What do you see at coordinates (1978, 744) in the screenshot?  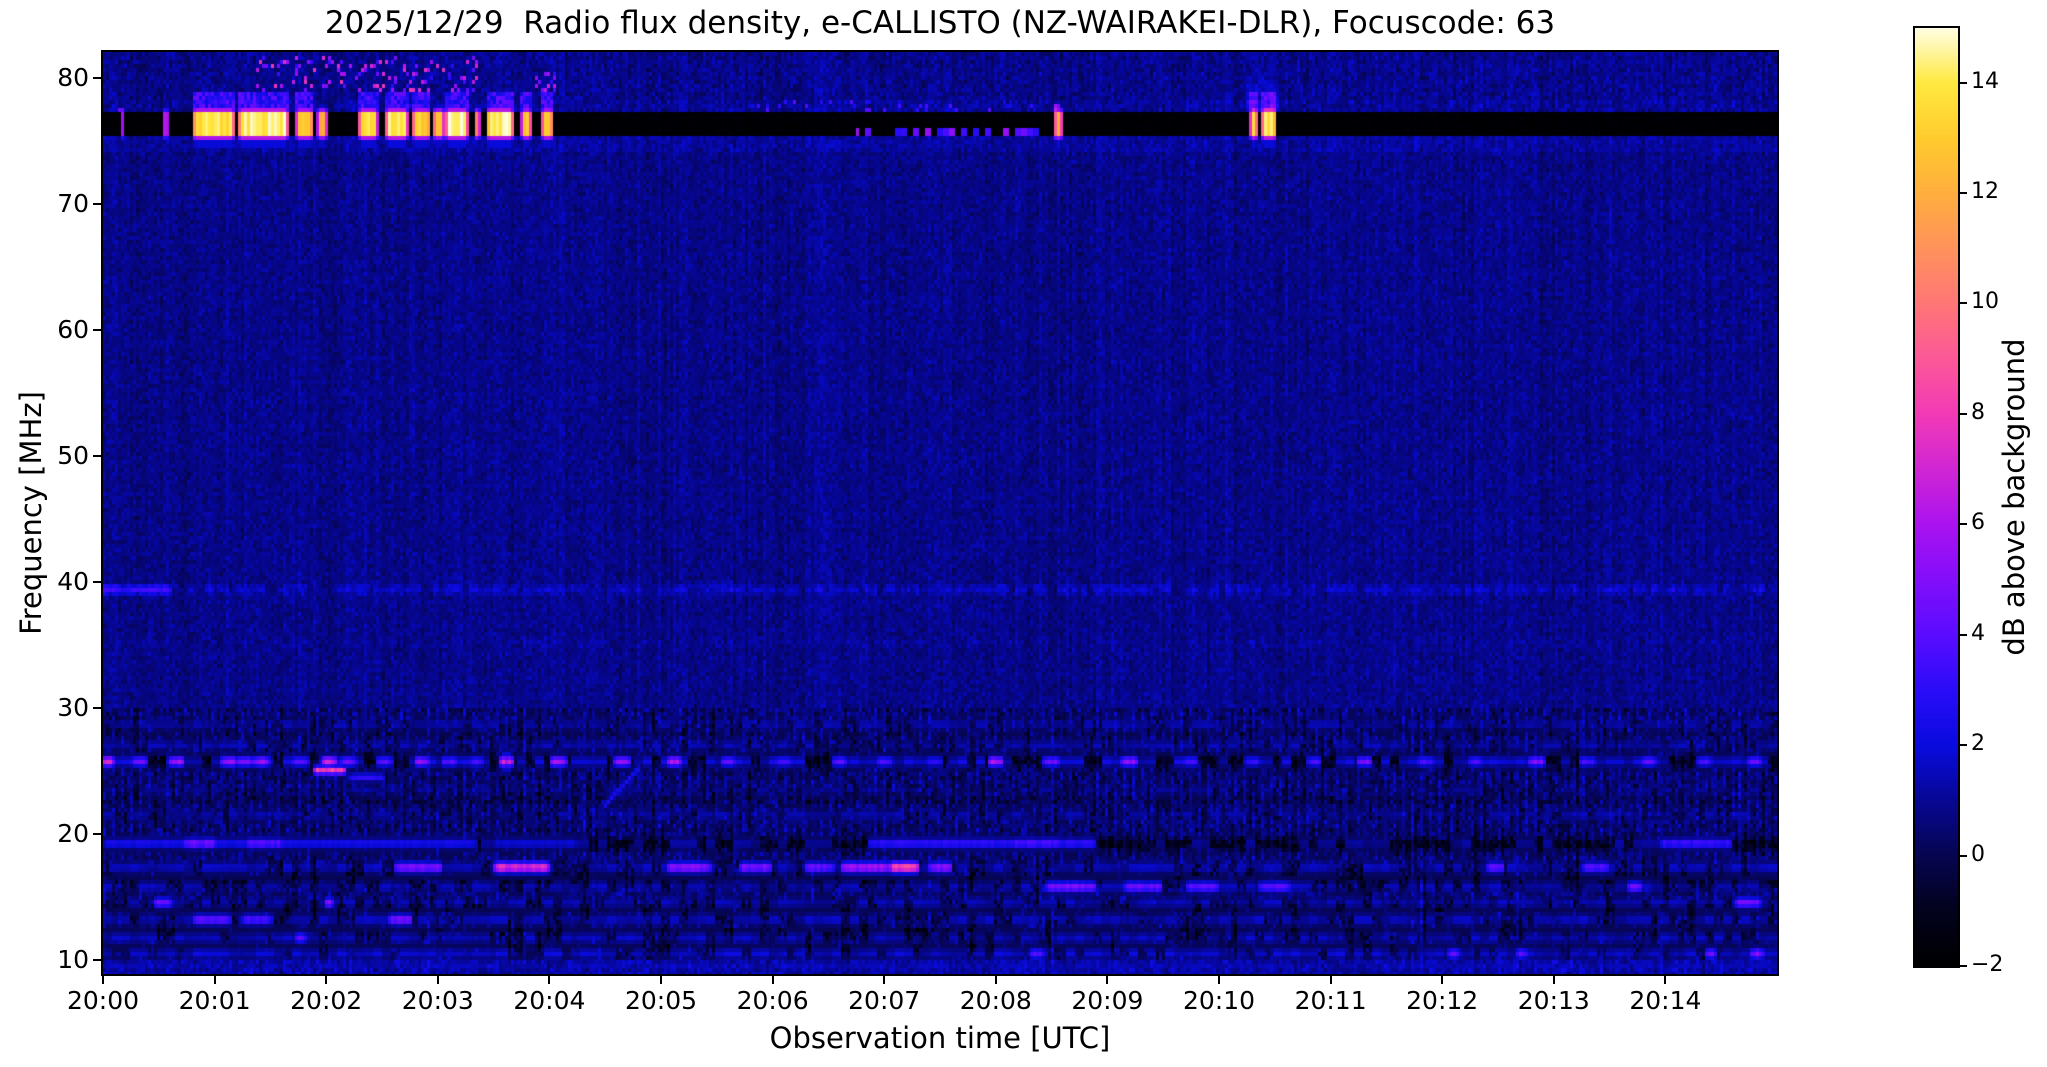 I see `colorbar-tick-label: 2` at bounding box center [1978, 744].